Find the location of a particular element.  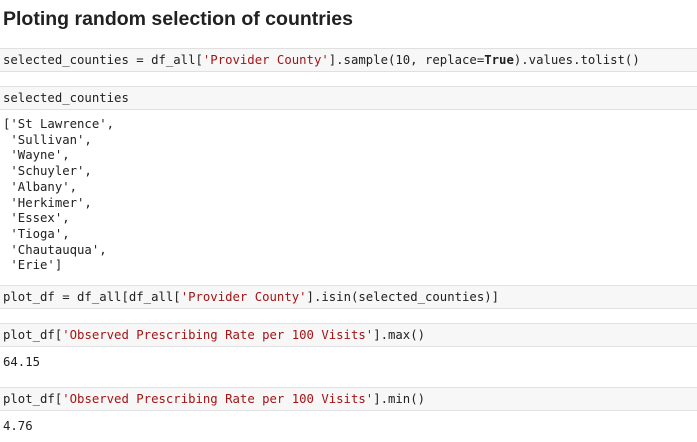

code-cell-show-counties: selected_counties is located at coordinates (348, 98).